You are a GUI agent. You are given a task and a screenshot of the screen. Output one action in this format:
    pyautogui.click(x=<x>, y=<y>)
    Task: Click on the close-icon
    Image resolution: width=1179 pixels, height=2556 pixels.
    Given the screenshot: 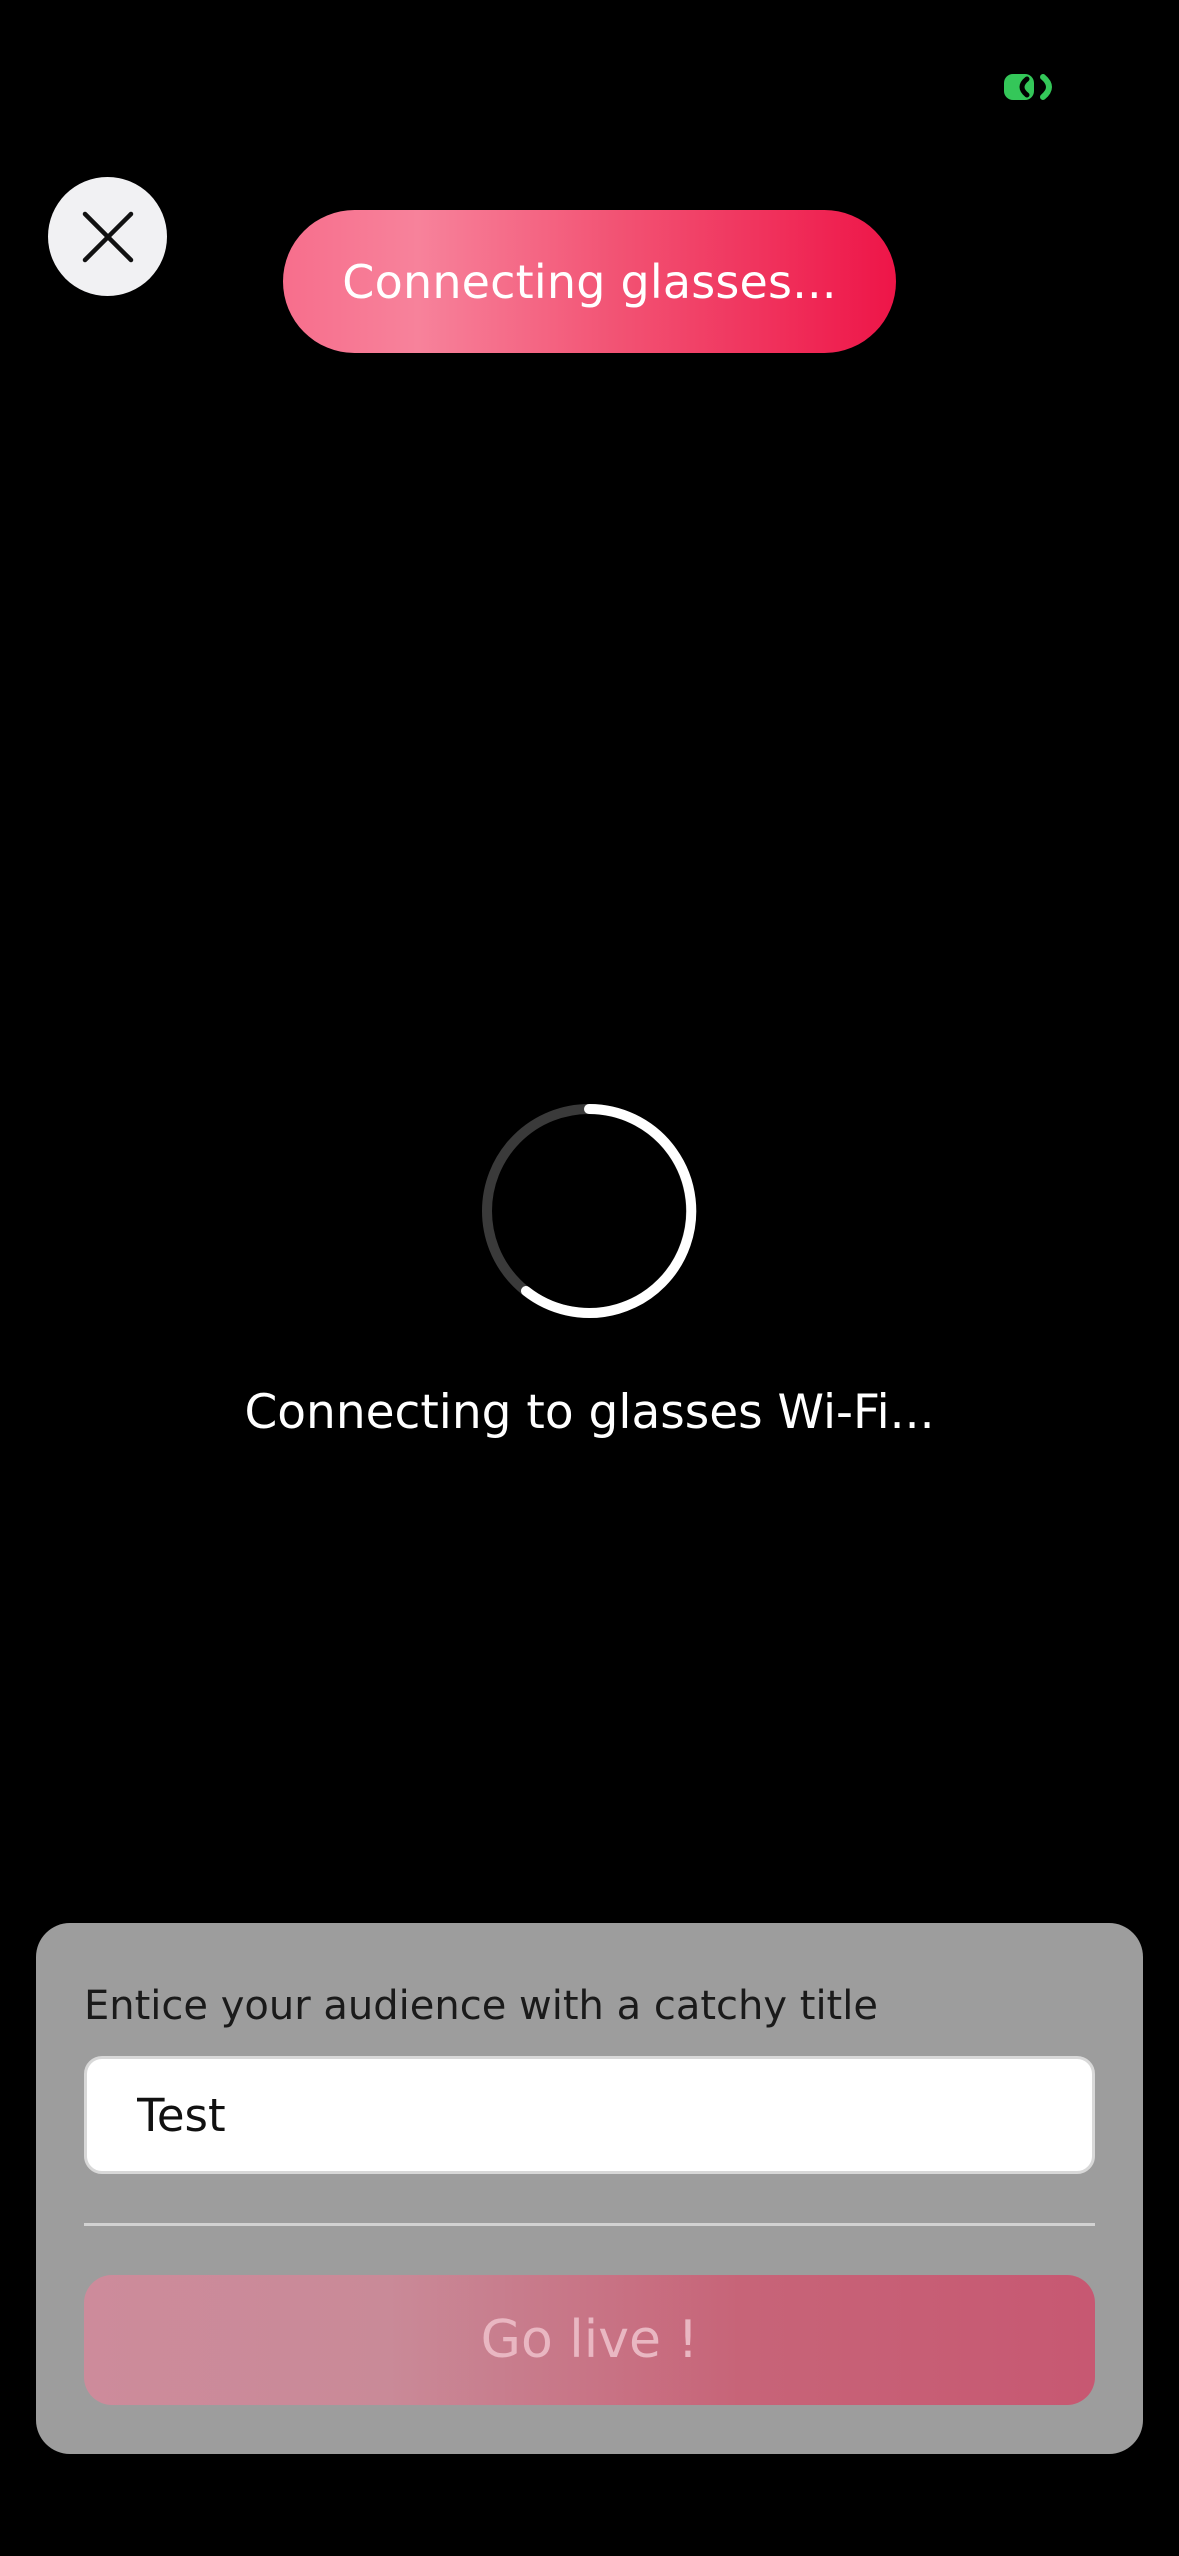 What is the action you would take?
    pyautogui.click(x=108, y=237)
    